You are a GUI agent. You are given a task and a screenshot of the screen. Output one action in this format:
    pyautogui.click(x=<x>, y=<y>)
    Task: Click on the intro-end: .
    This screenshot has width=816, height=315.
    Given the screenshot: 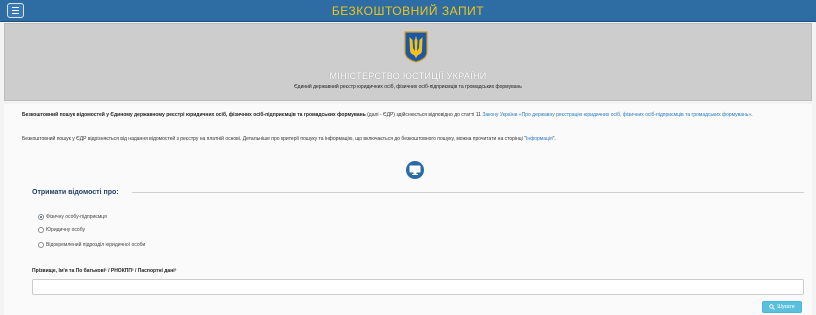 What is the action you would take?
    pyautogui.click(x=752, y=115)
    